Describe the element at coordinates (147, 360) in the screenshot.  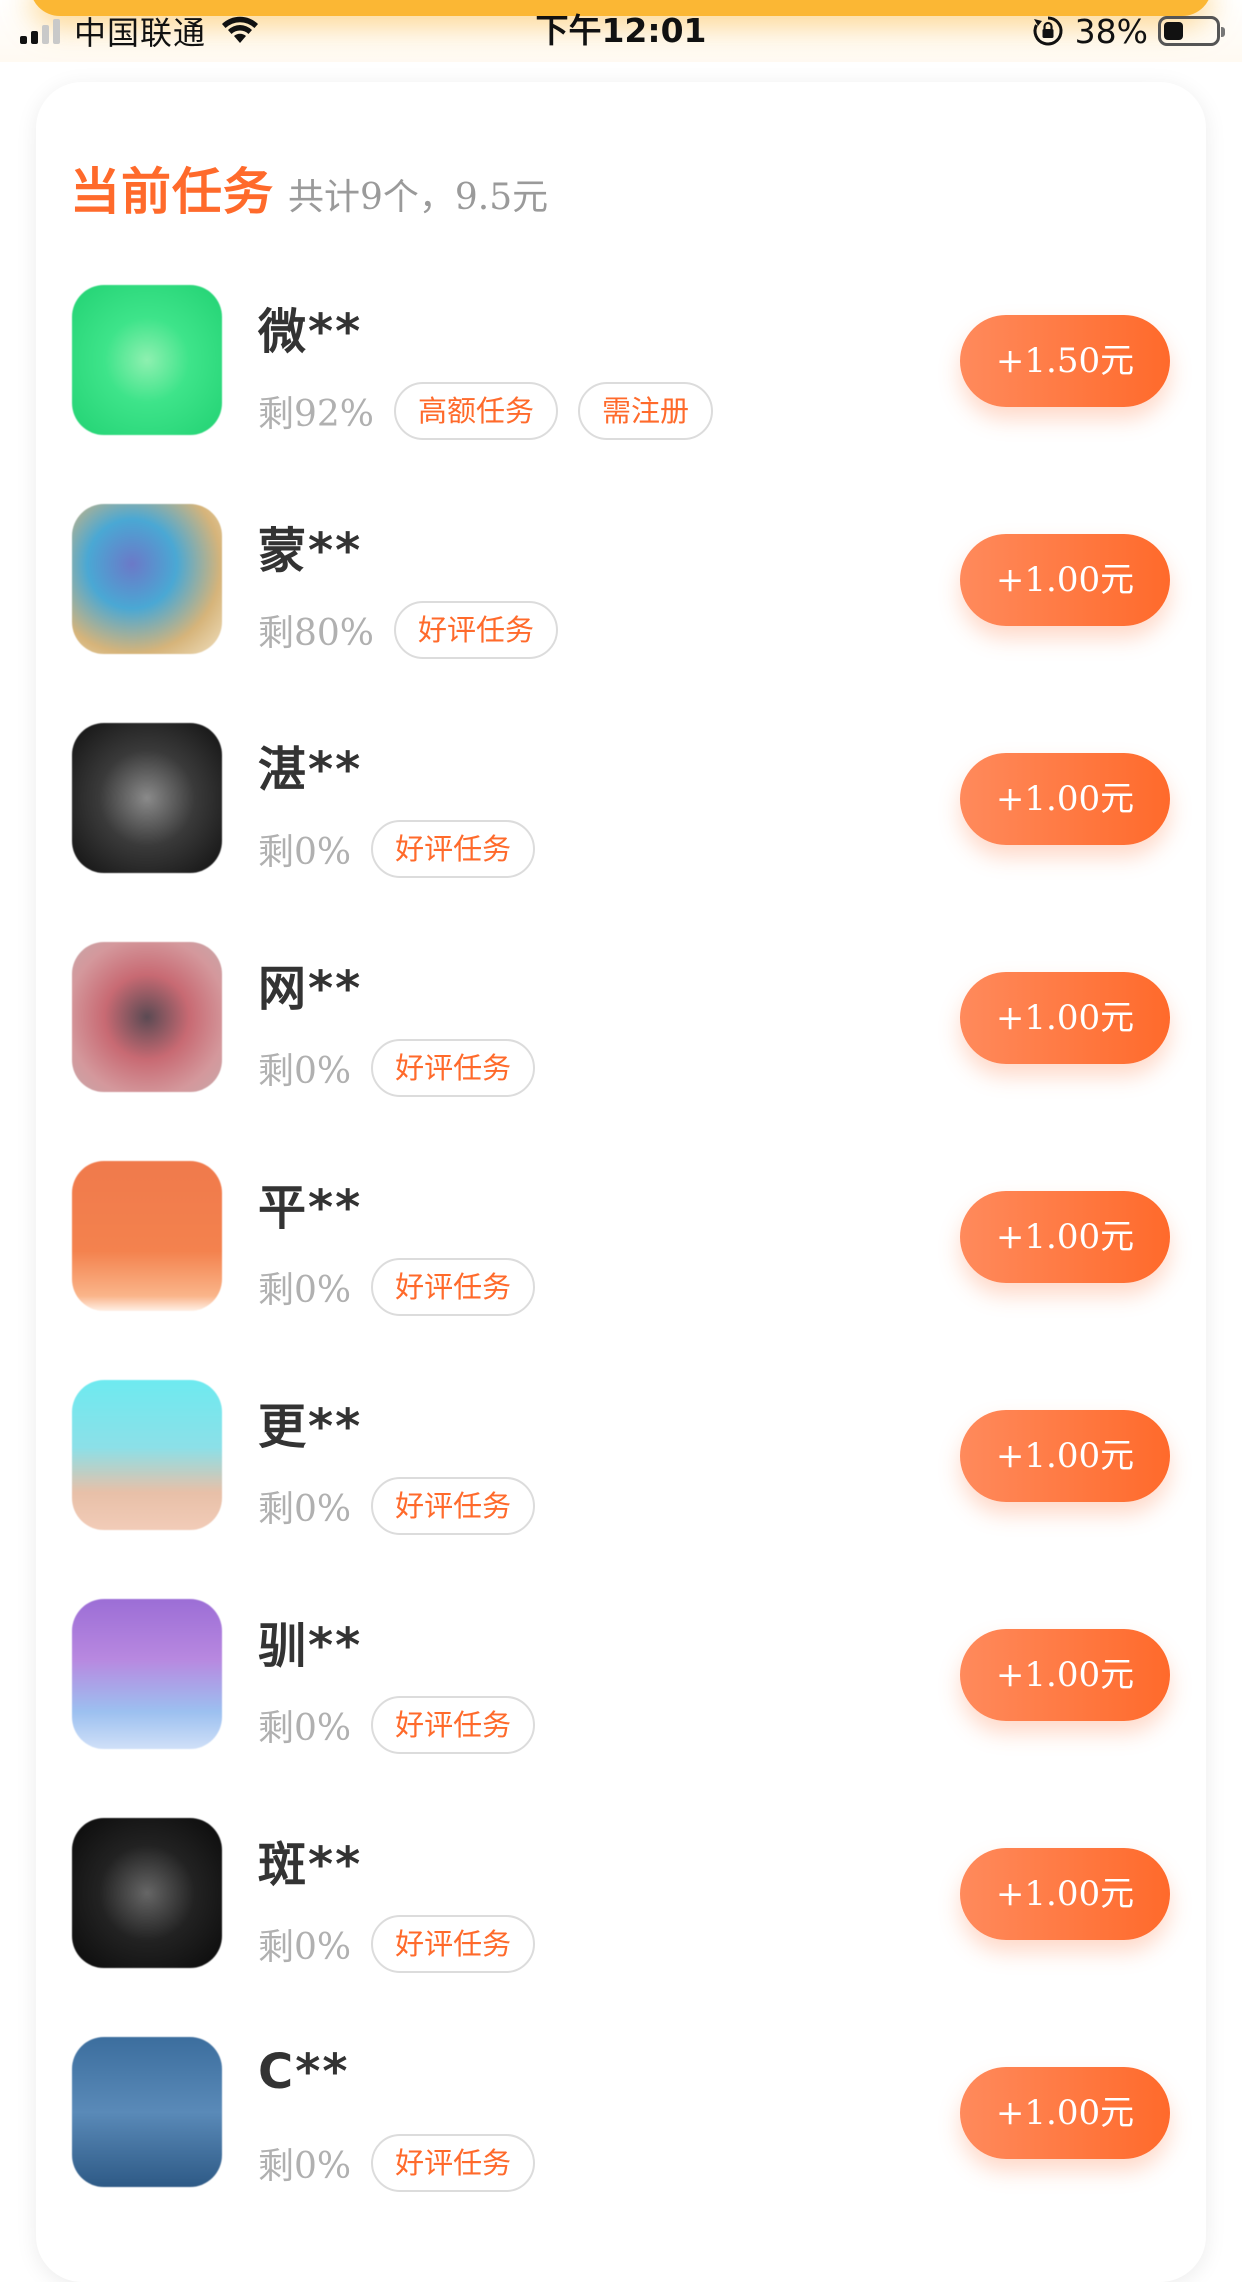
I see `wechat-app-icon` at that location.